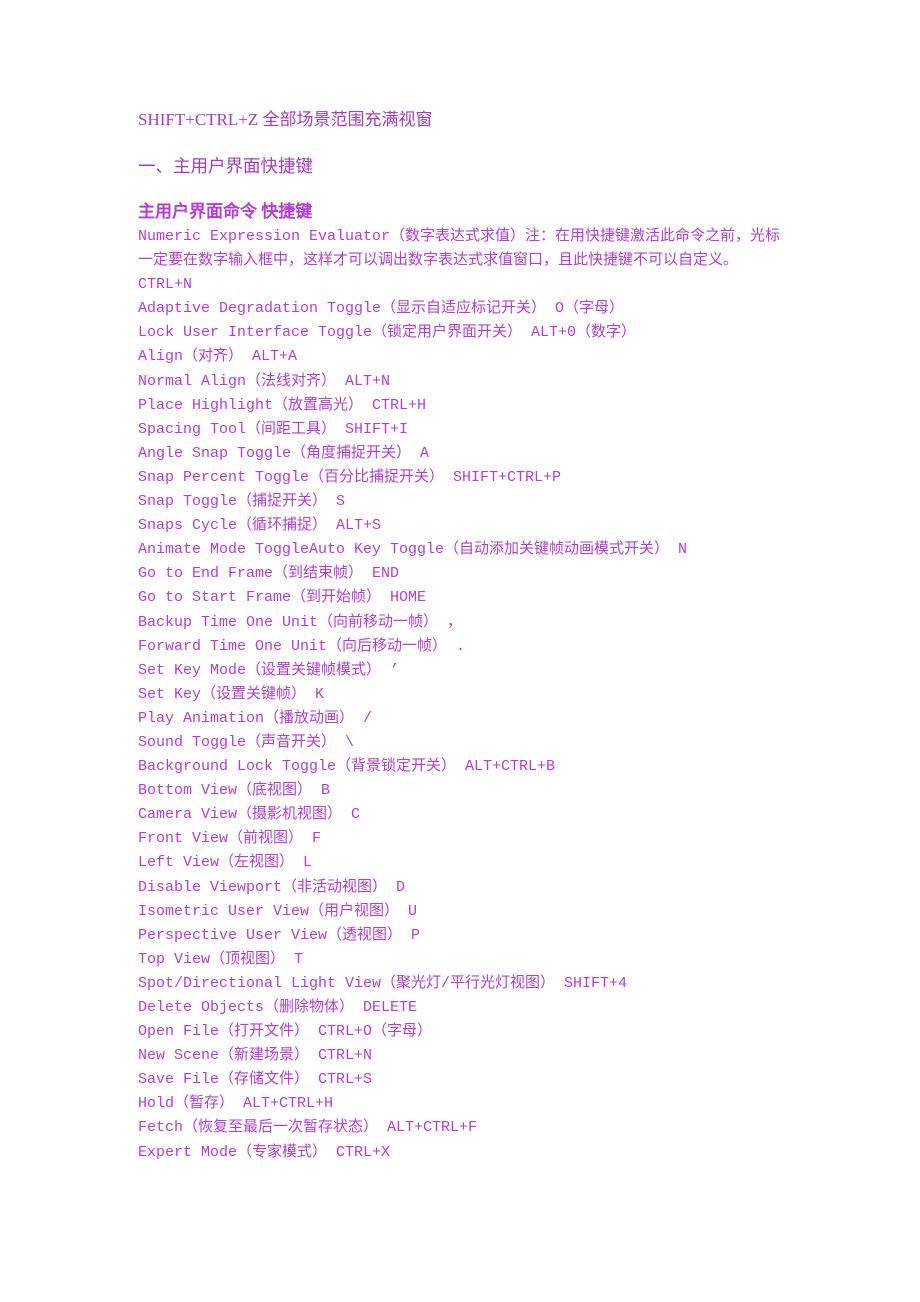  What do you see at coordinates (279, 935) in the screenshot?
I see `shortcut-row: Perspective User View（透视图） P` at bounding box center [279, 935].